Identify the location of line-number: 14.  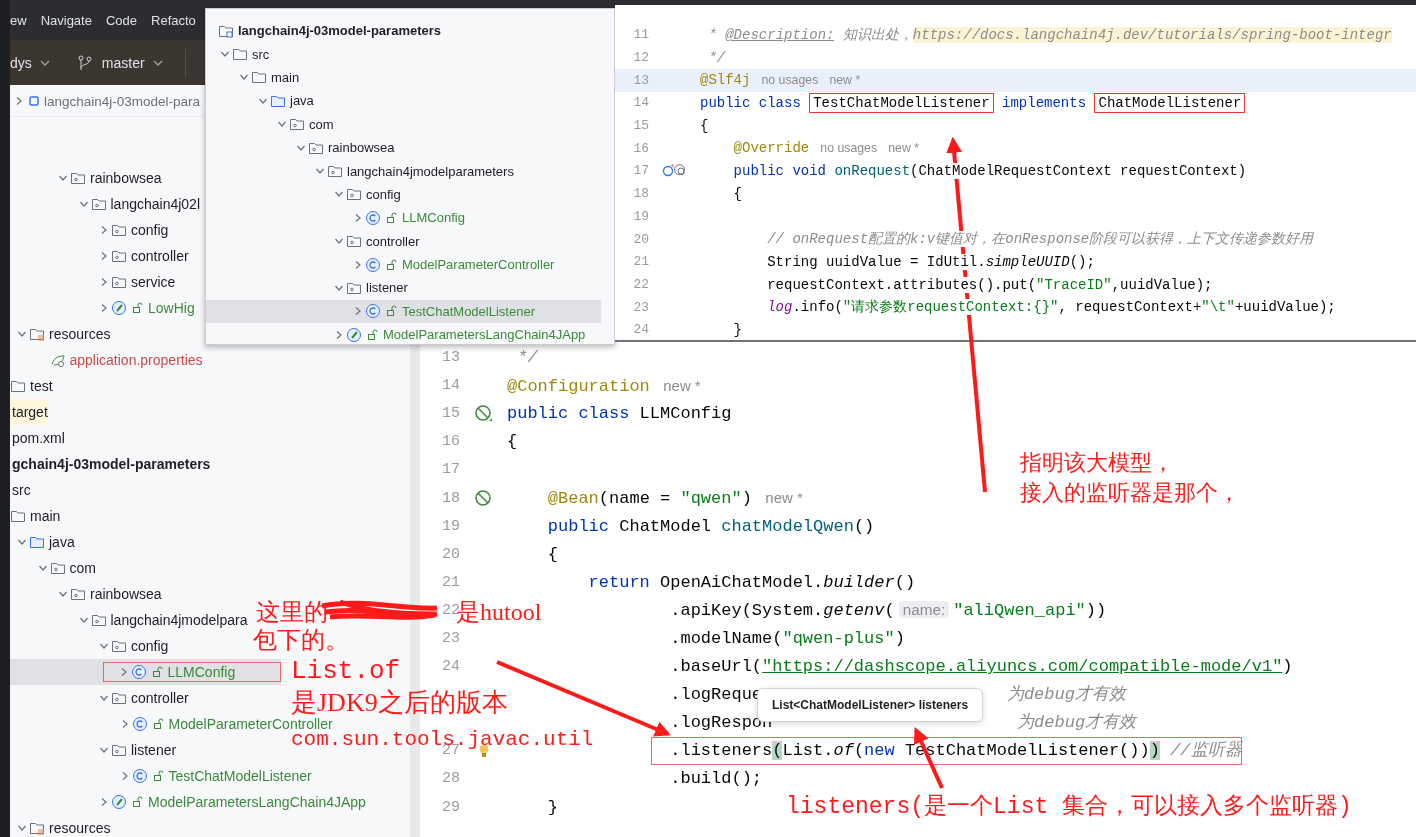
(640, 103).